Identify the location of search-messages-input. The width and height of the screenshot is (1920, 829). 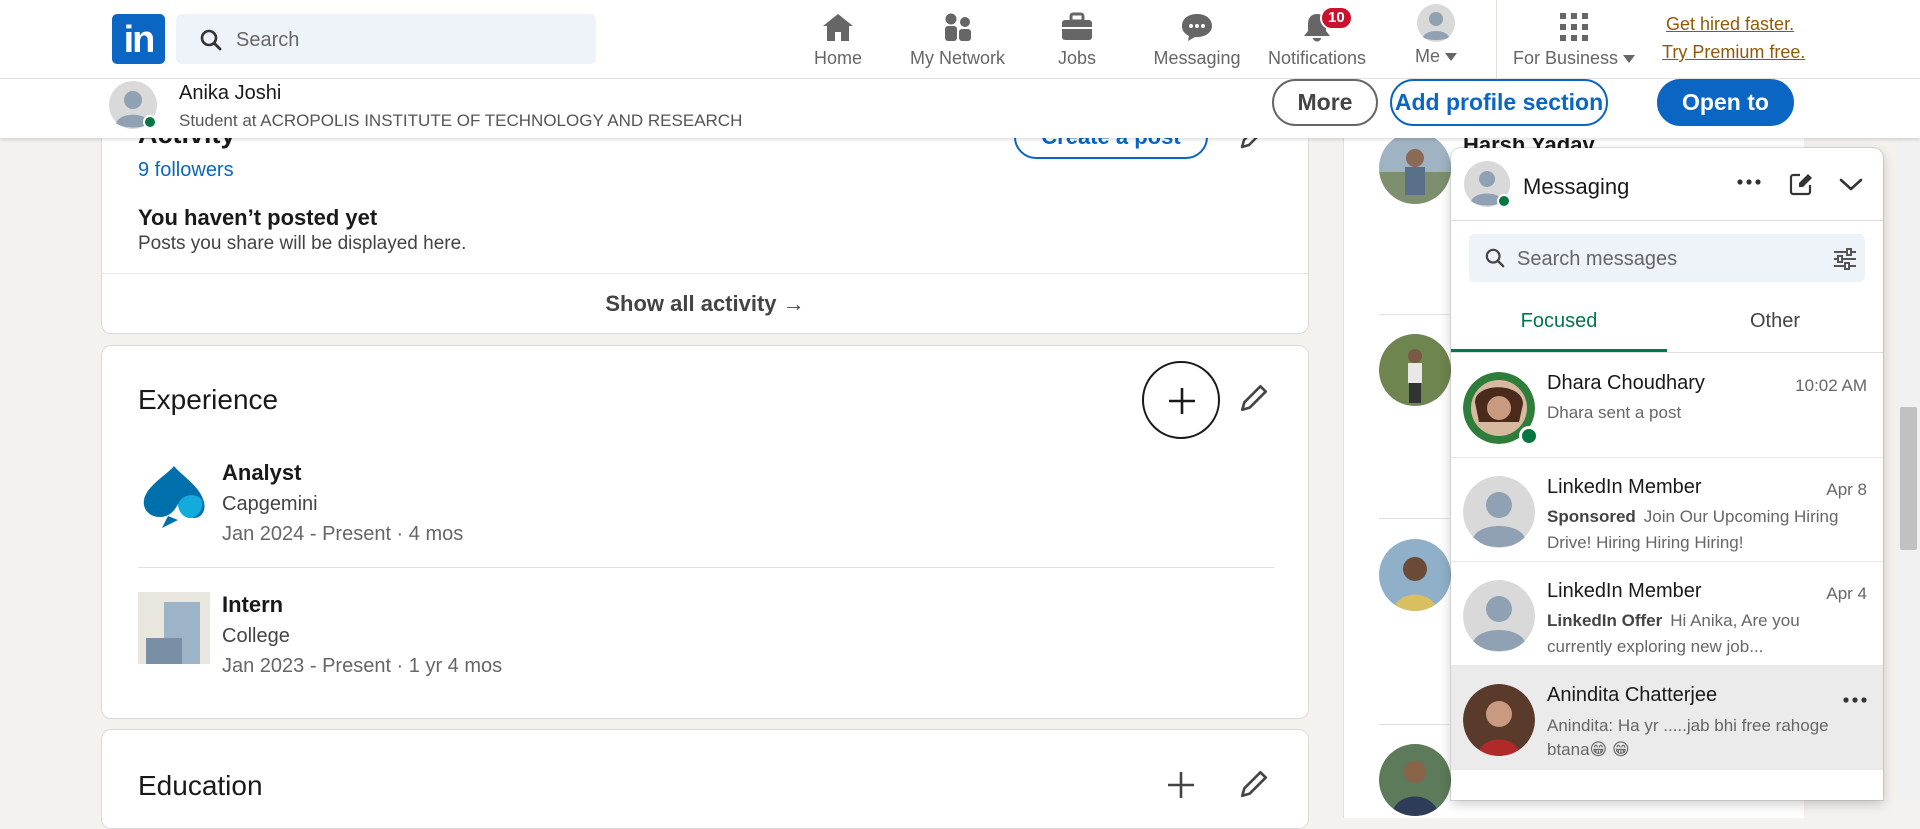
(1667, 259).